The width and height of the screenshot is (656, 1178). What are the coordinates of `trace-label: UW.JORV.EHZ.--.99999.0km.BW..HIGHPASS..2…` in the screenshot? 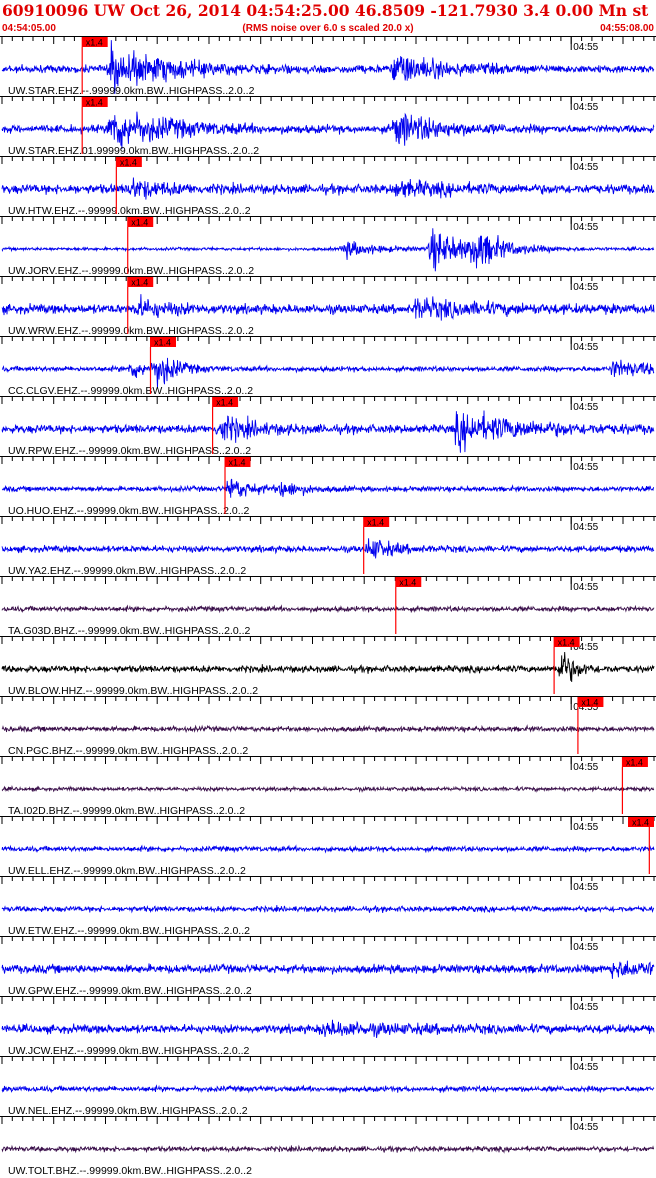 It's located at (131, 271).